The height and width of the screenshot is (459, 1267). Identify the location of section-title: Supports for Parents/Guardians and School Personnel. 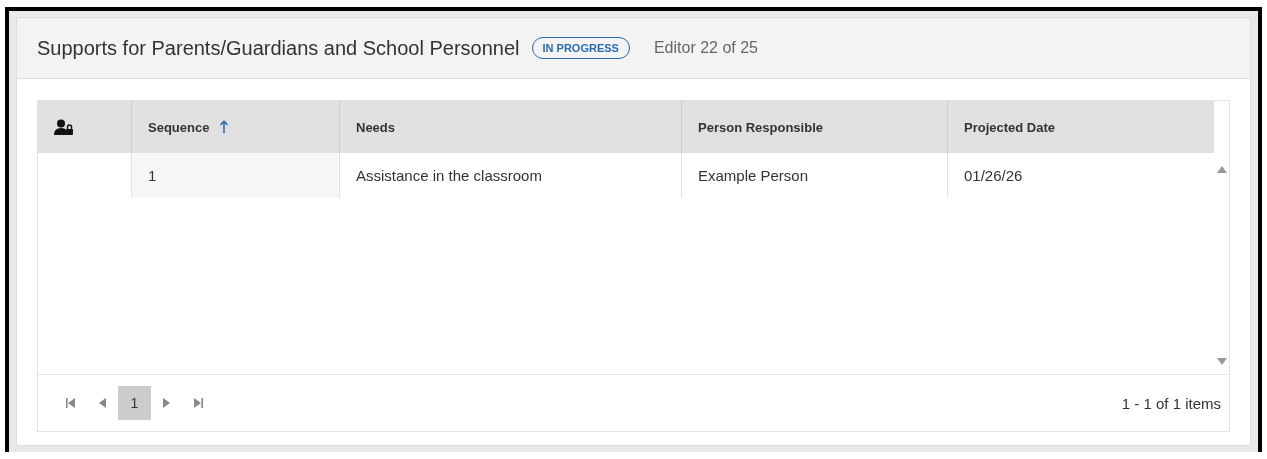
(278, 48).